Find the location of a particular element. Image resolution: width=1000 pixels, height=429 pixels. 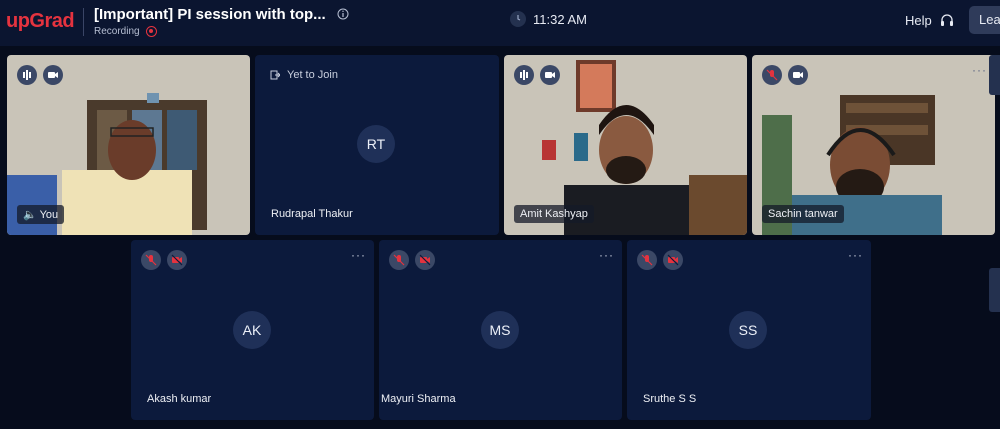

speaker-icon: 🔈 is located at coordinates (30, 215).